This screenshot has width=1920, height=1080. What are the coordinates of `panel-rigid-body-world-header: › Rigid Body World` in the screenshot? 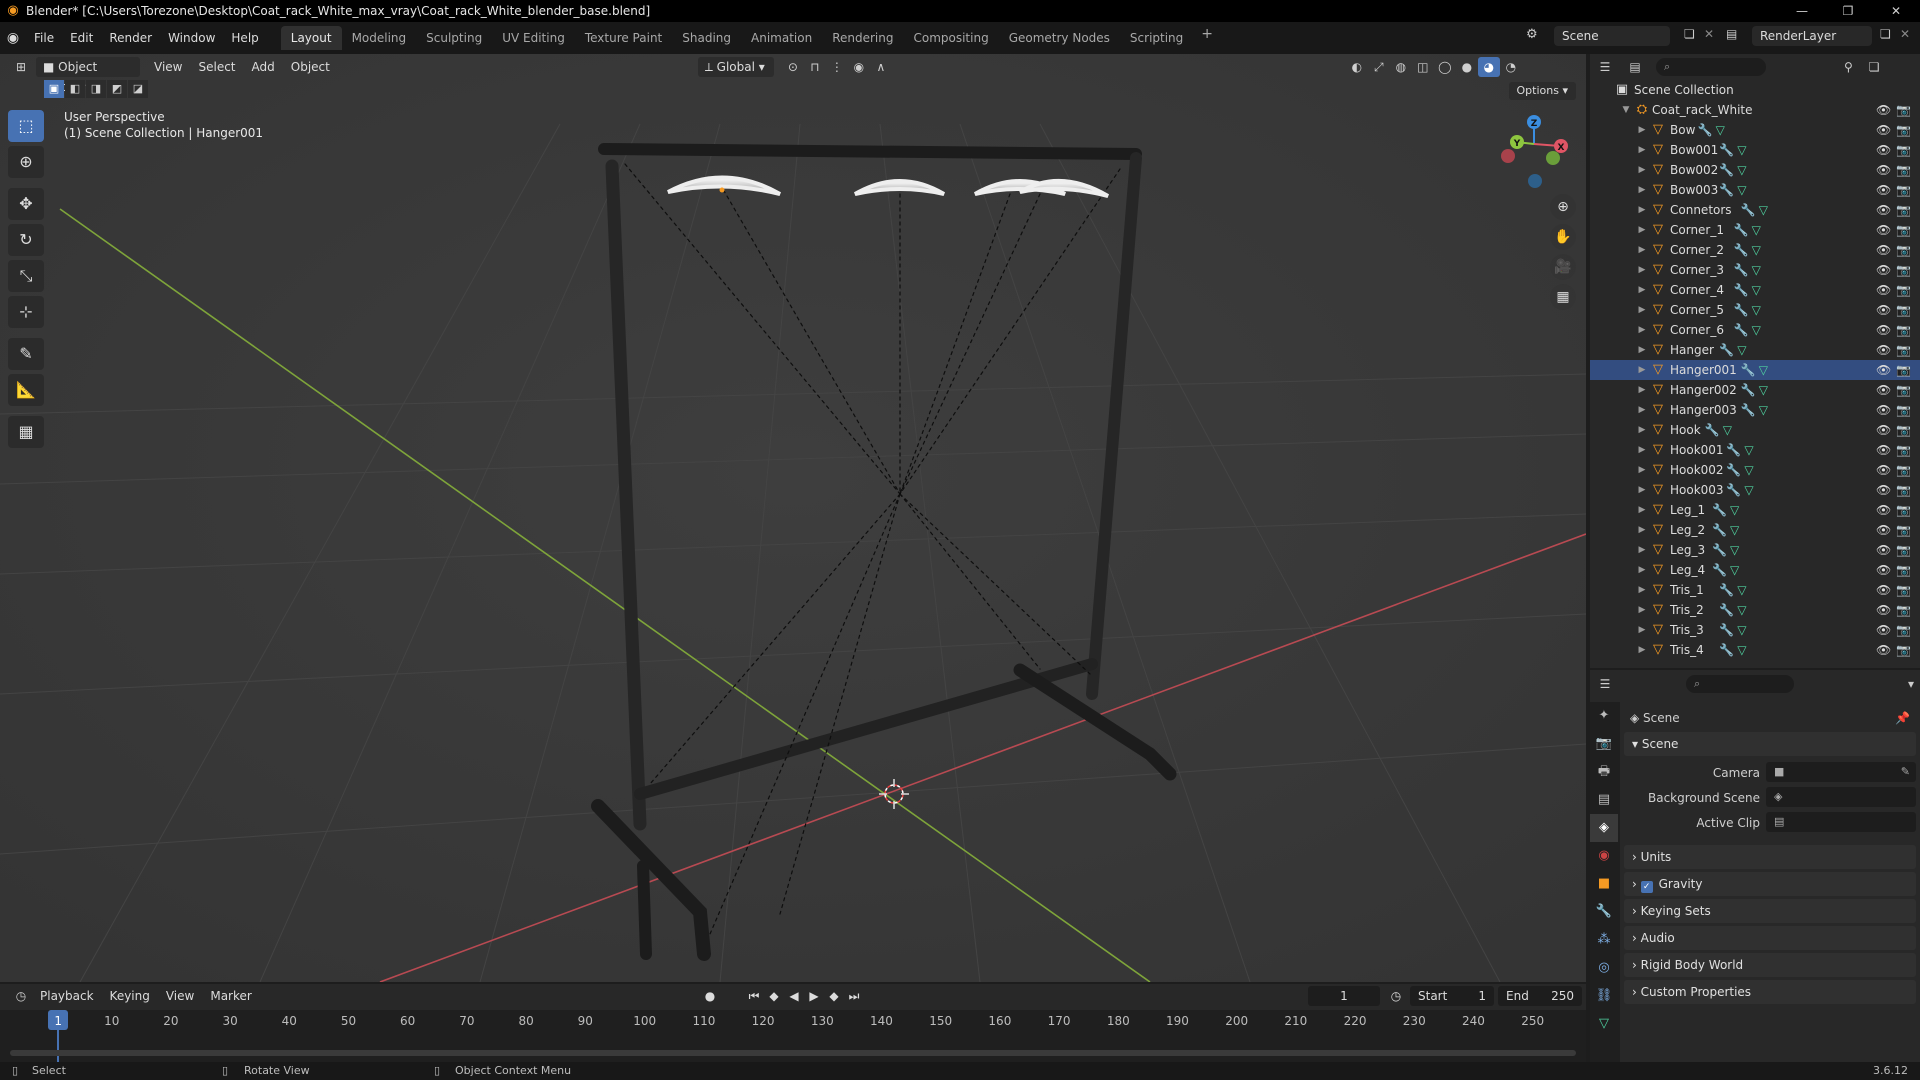 It's located at (1770, 965).